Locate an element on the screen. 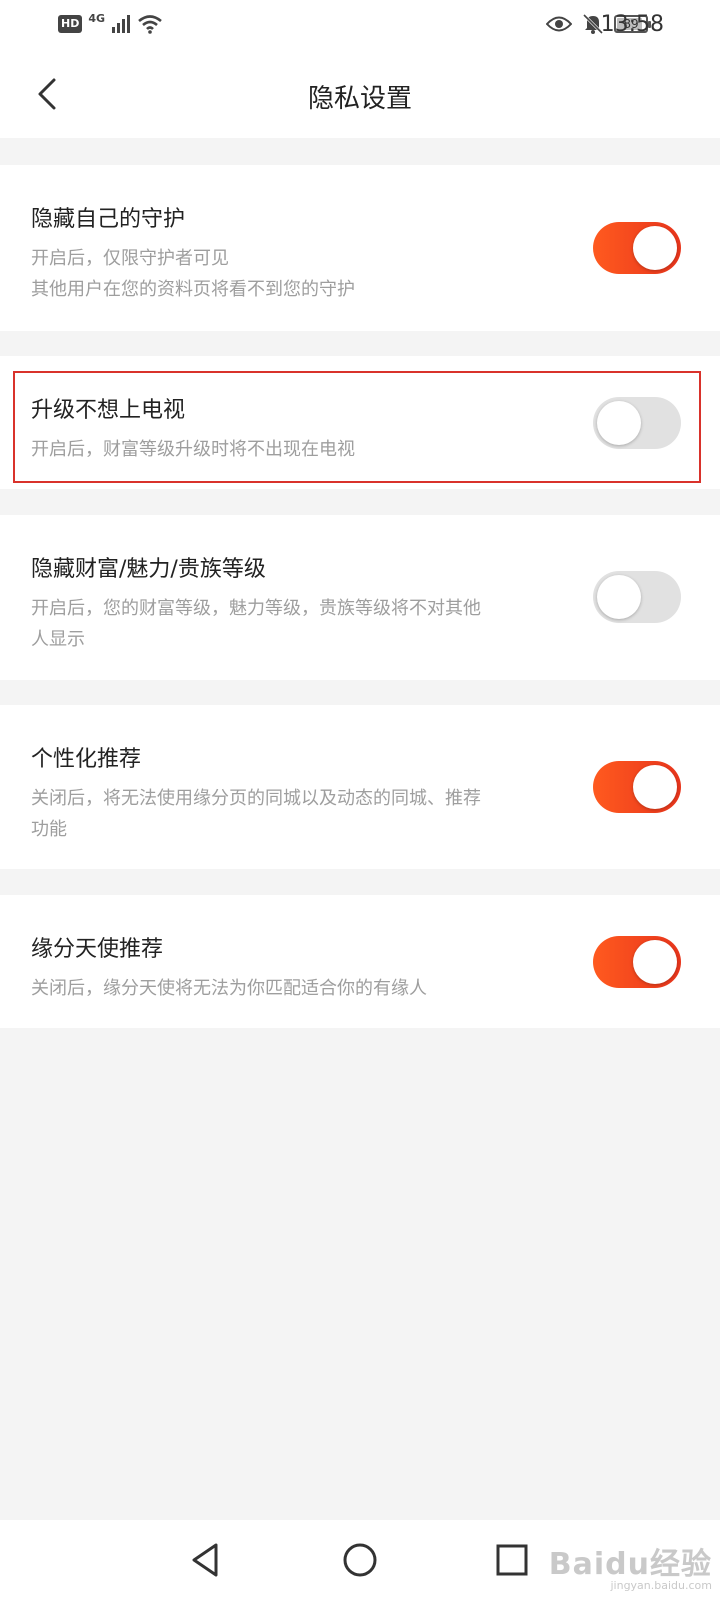 The width and height of the screenshot is (720, 1600). eye-icon is located at coordinates (559, 24).